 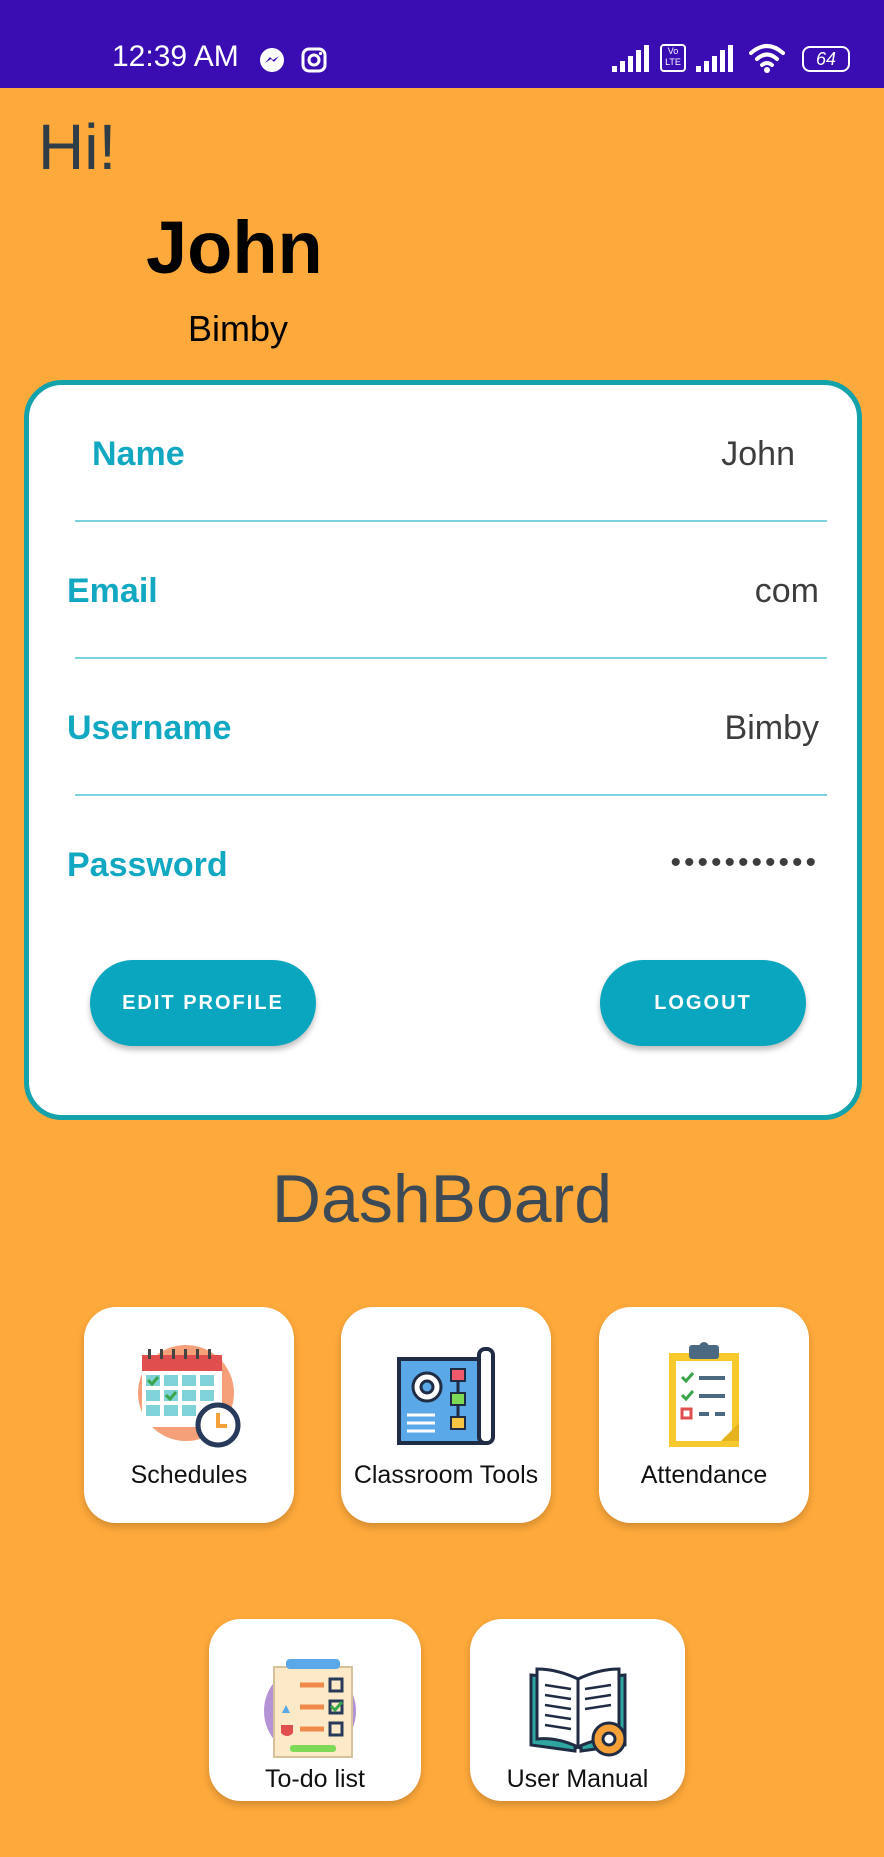 What do you see at coordinates (138, 454) in the screenshot?
I see `name-label: Name` at bounding box center [138, 454].